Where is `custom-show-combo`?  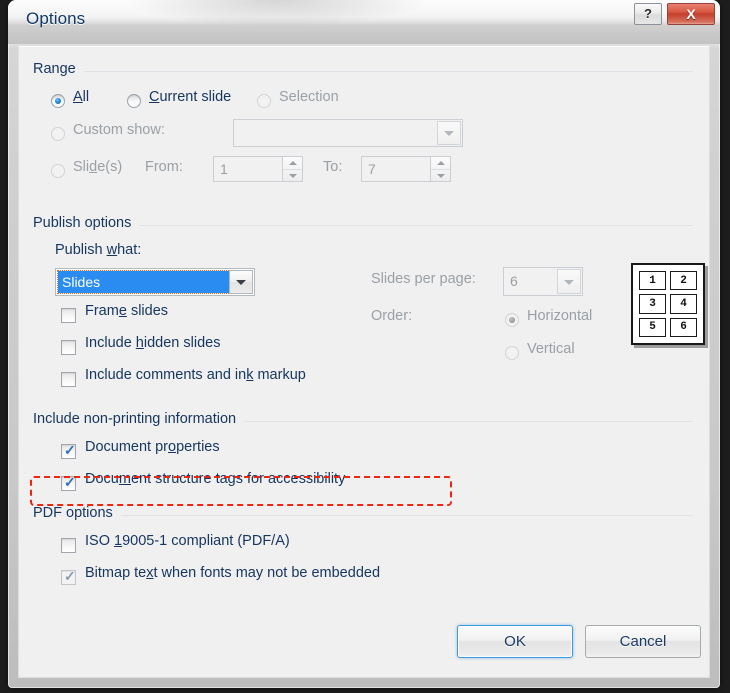 custom-show-combo is located at coordinates (348, 133).